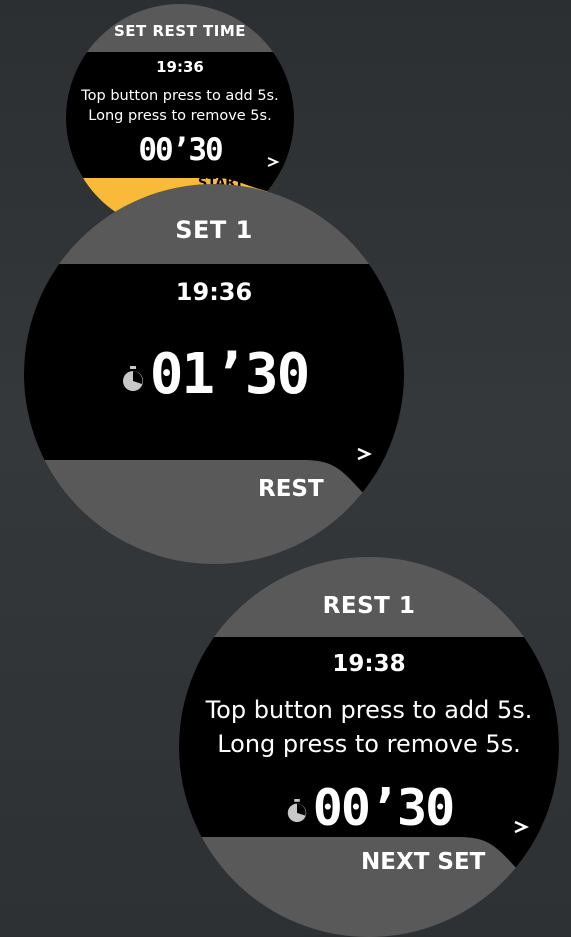 Image resolution: width=571 pixels, height=937 pixels. Describe the element at coordinates (214, 479) in the screenshot. I see `action-band-divider` at that location.